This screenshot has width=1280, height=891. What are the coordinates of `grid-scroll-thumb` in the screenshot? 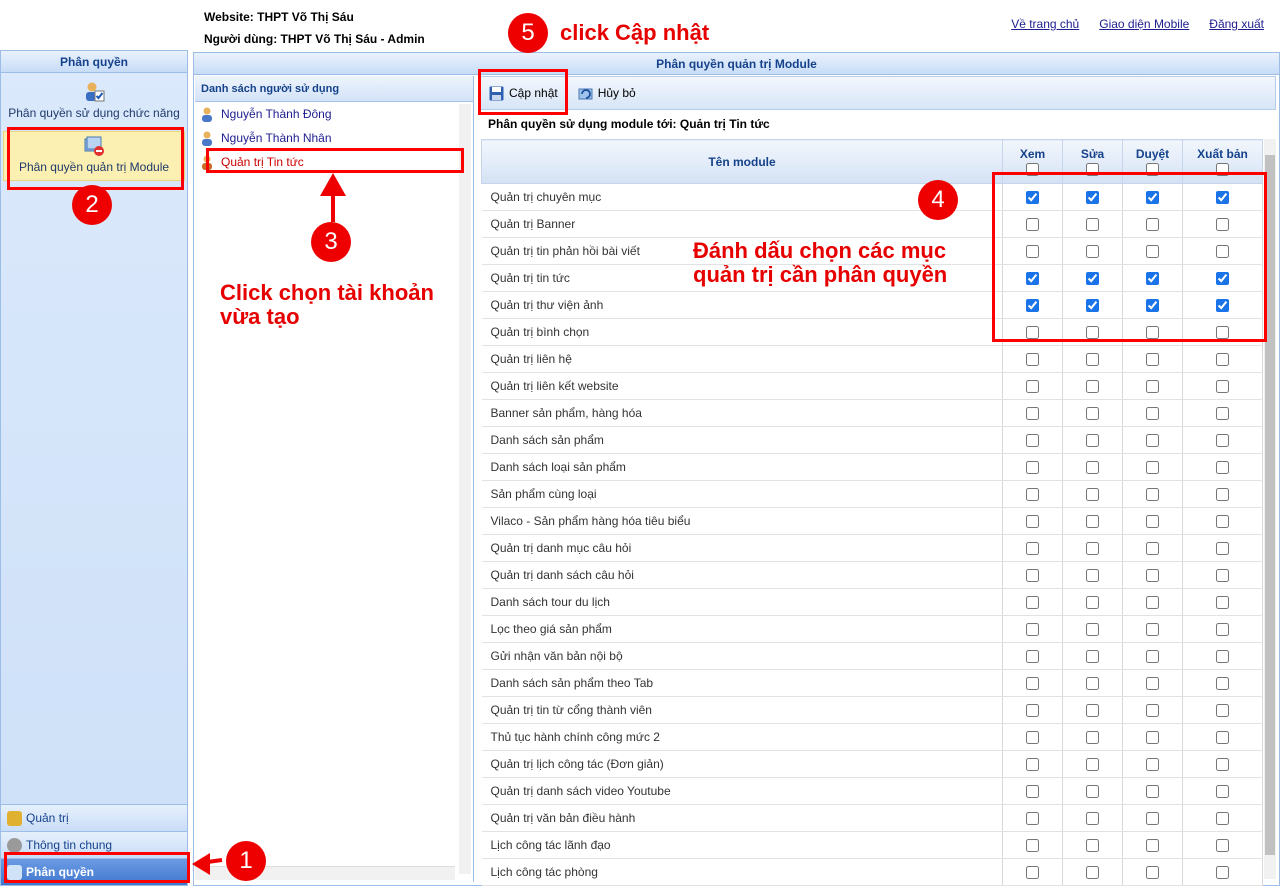 It's located at (1270, 505).